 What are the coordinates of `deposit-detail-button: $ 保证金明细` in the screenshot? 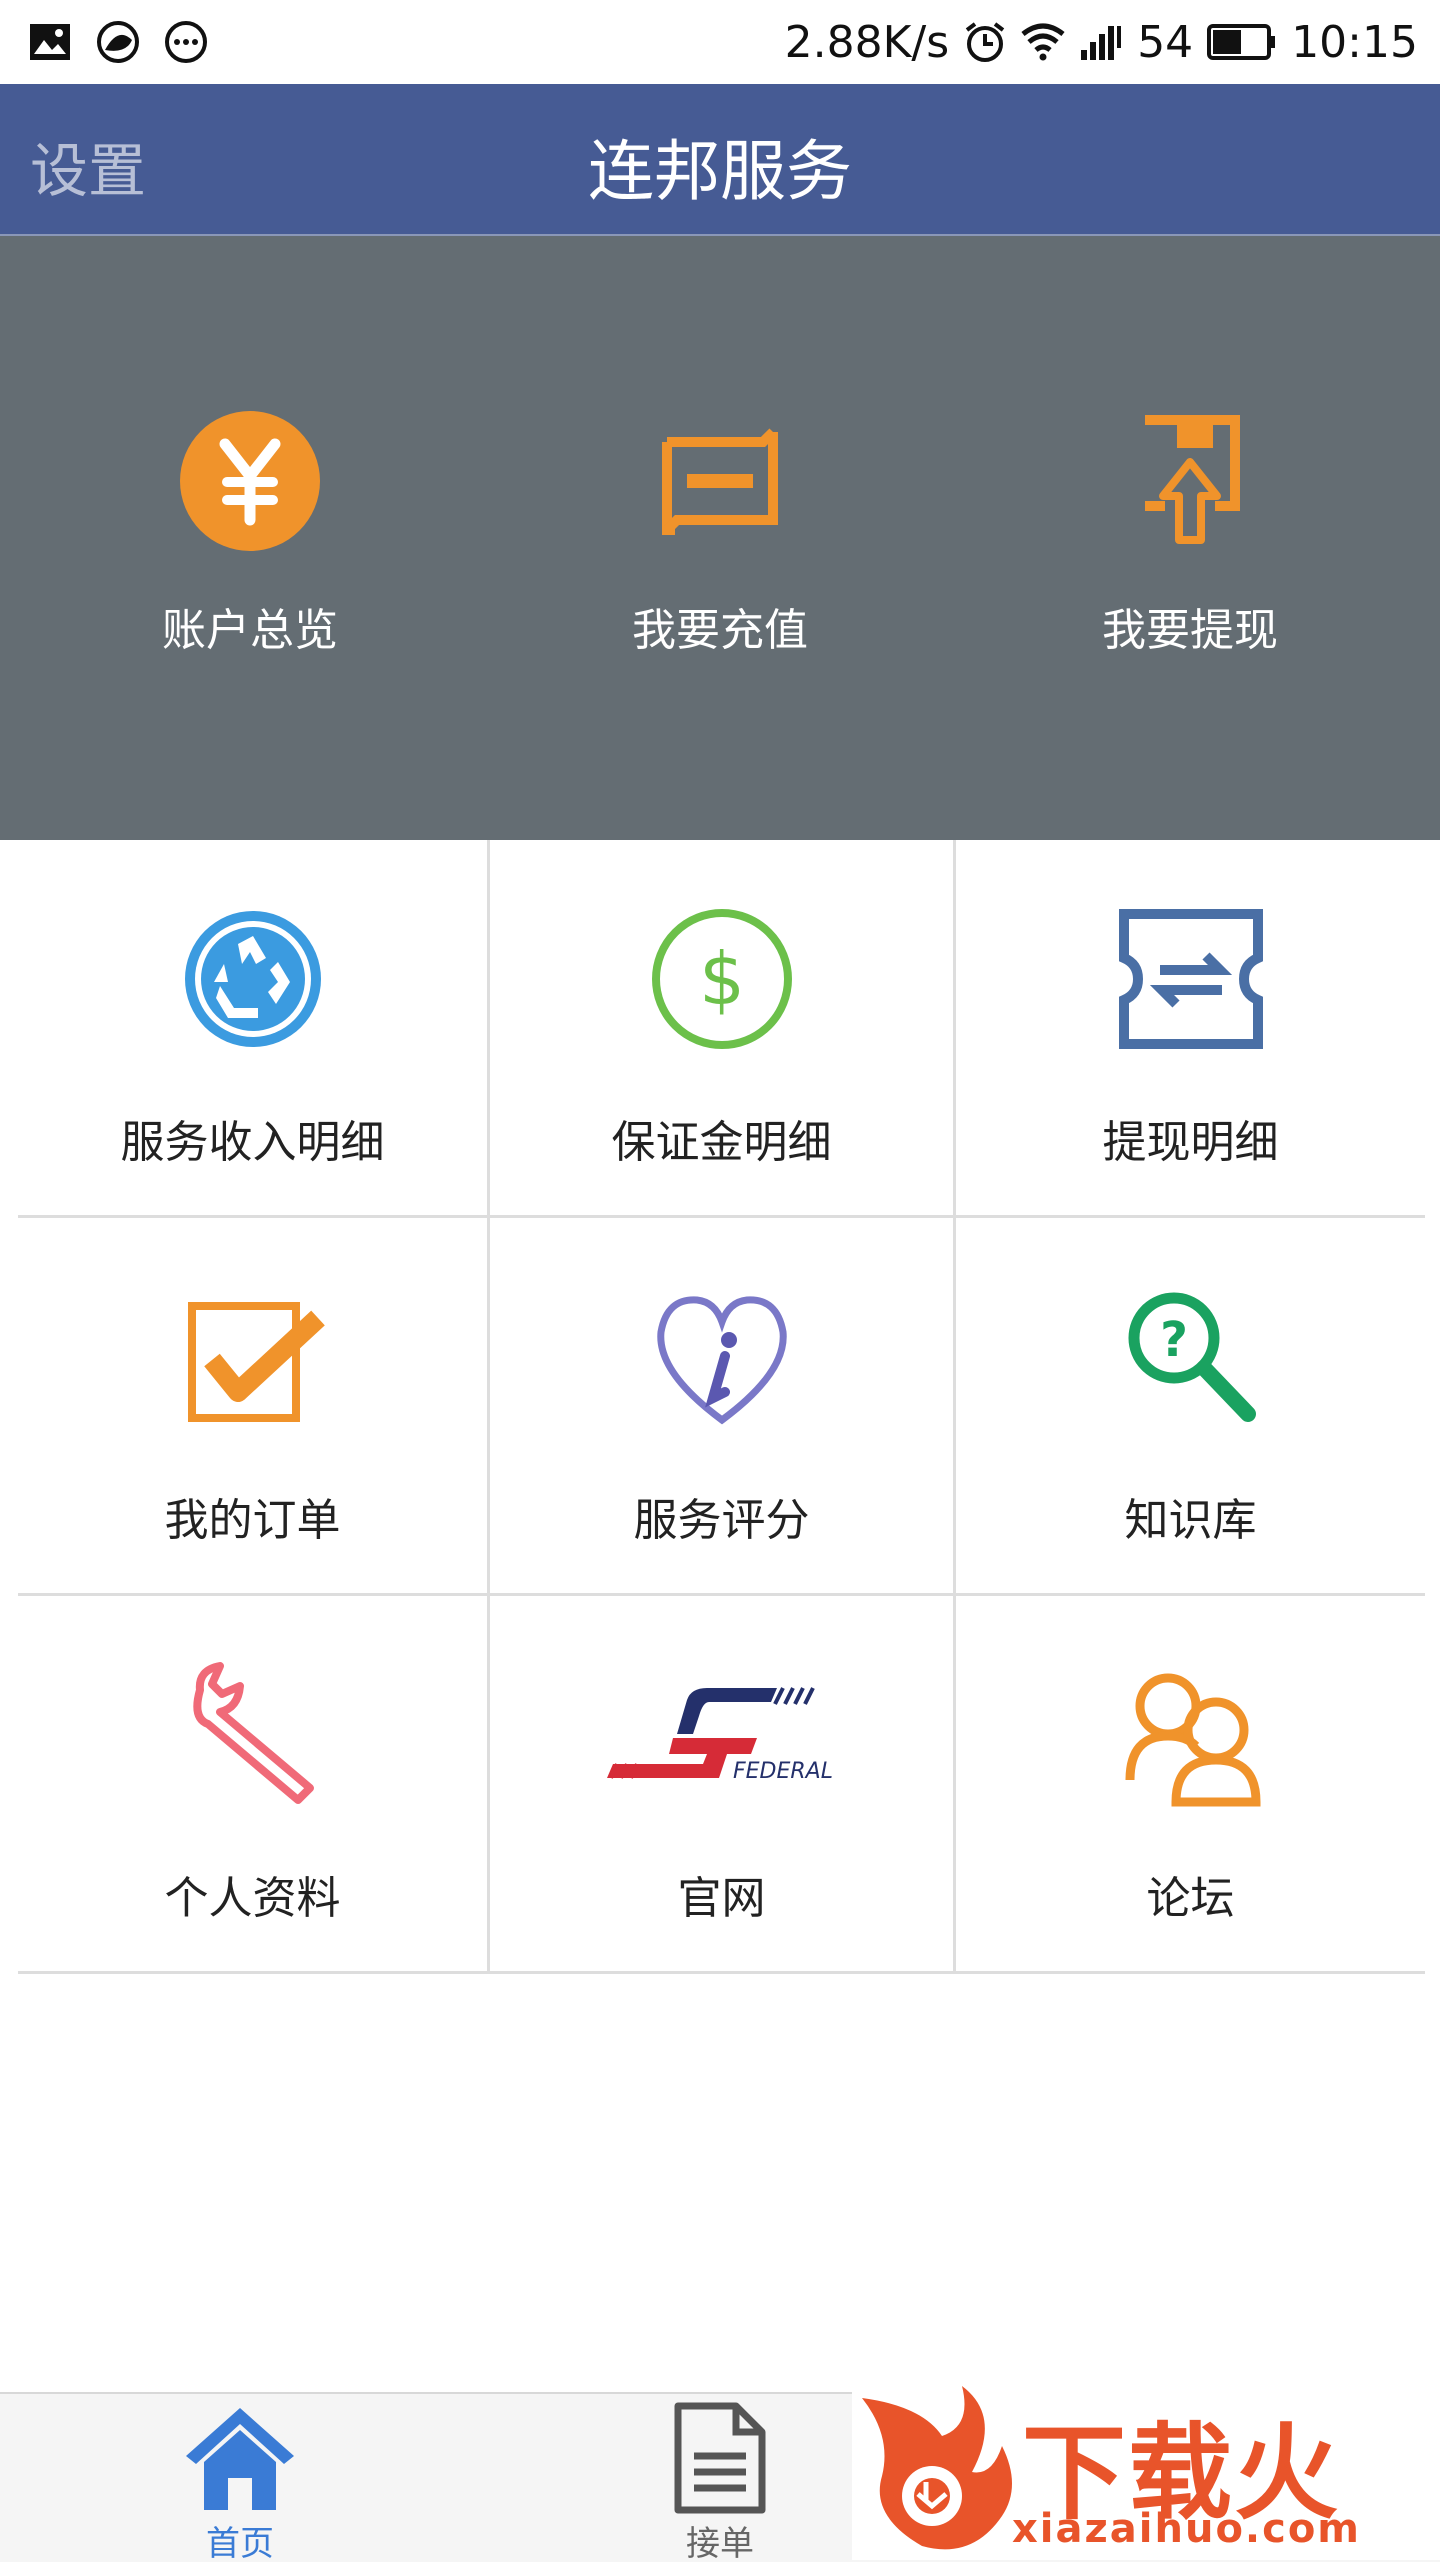 It's located at (721, 1029).